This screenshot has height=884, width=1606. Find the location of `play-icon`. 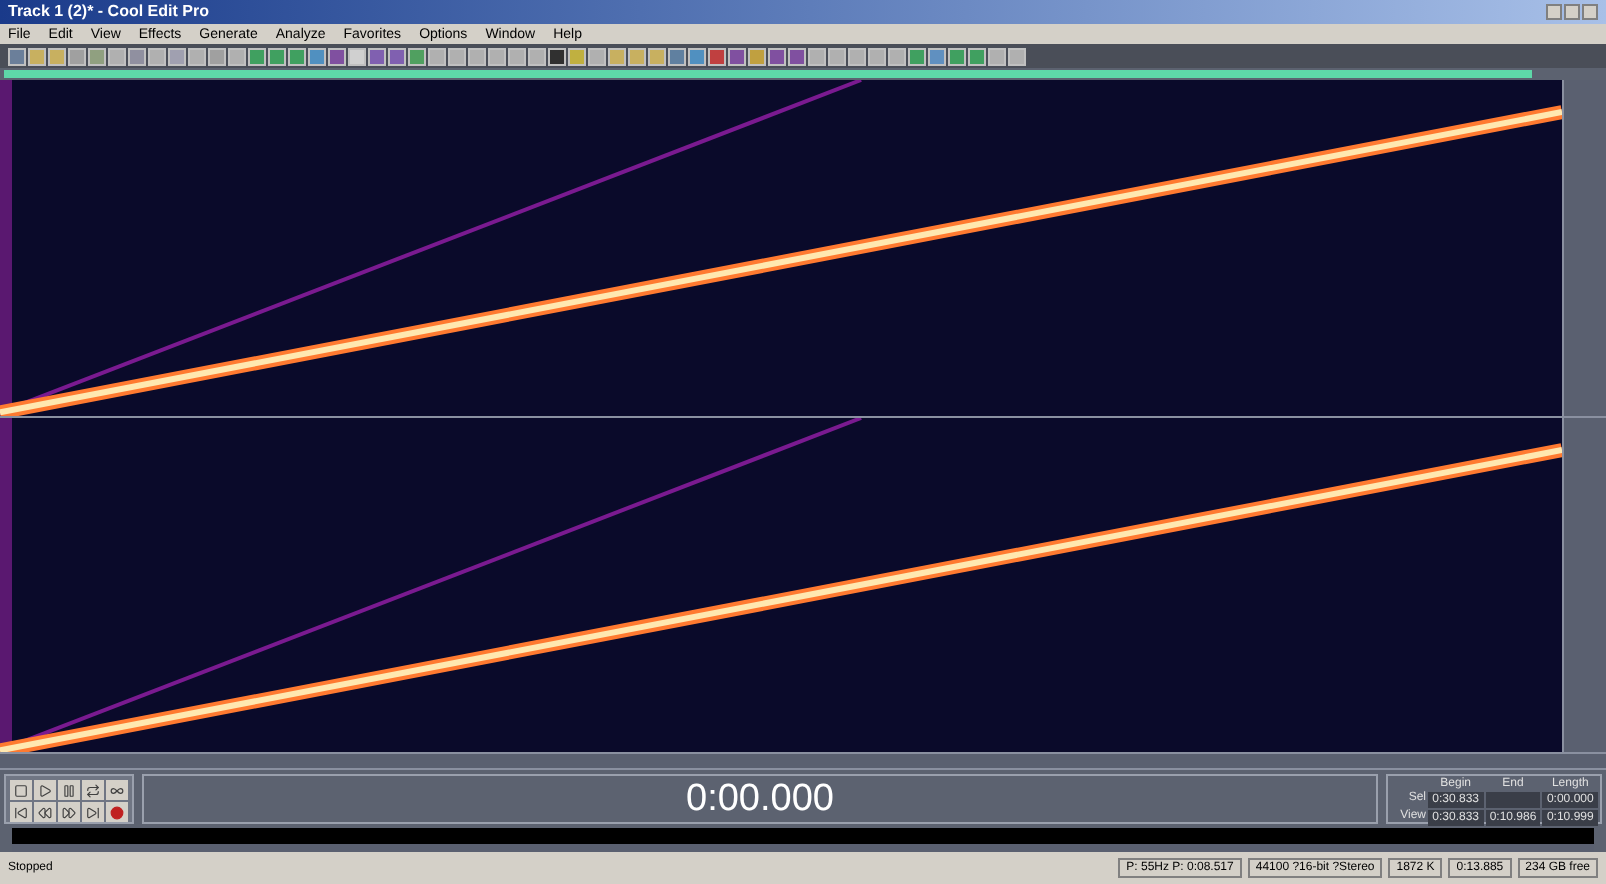

play-icon is located at coordinates (45, 790).